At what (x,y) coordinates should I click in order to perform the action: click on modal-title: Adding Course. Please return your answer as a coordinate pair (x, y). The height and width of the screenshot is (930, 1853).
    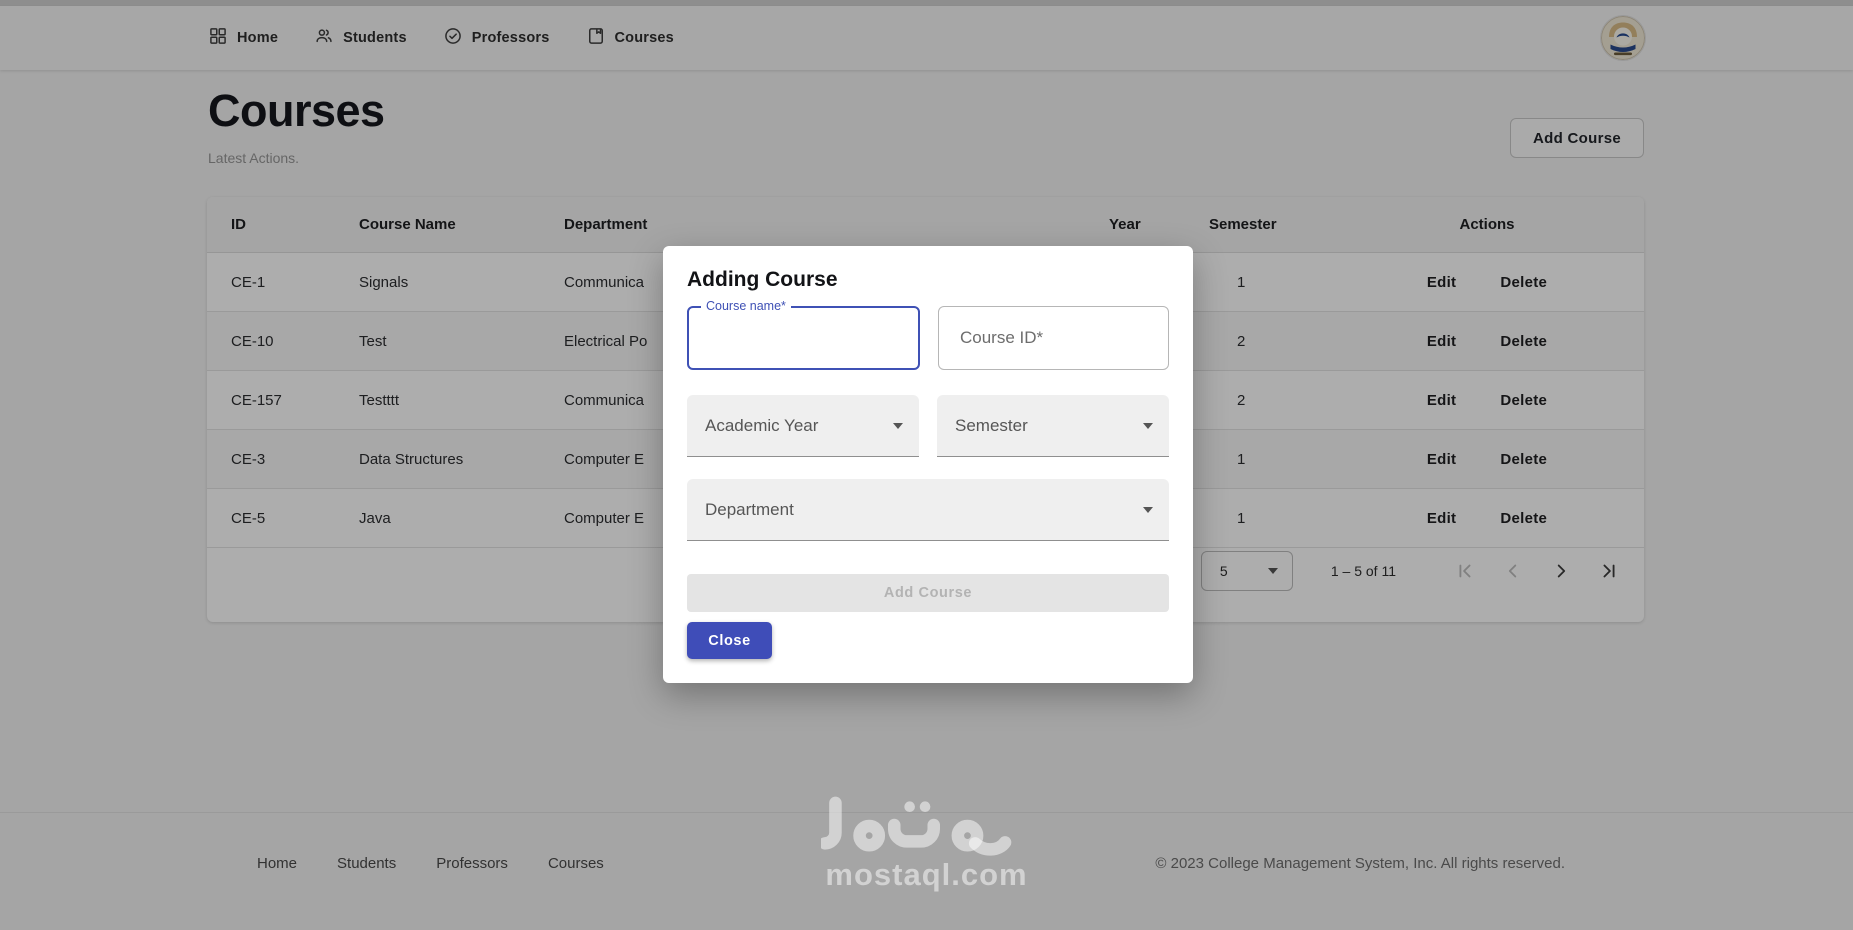
    Looking at the image, I should click on (762, 279).